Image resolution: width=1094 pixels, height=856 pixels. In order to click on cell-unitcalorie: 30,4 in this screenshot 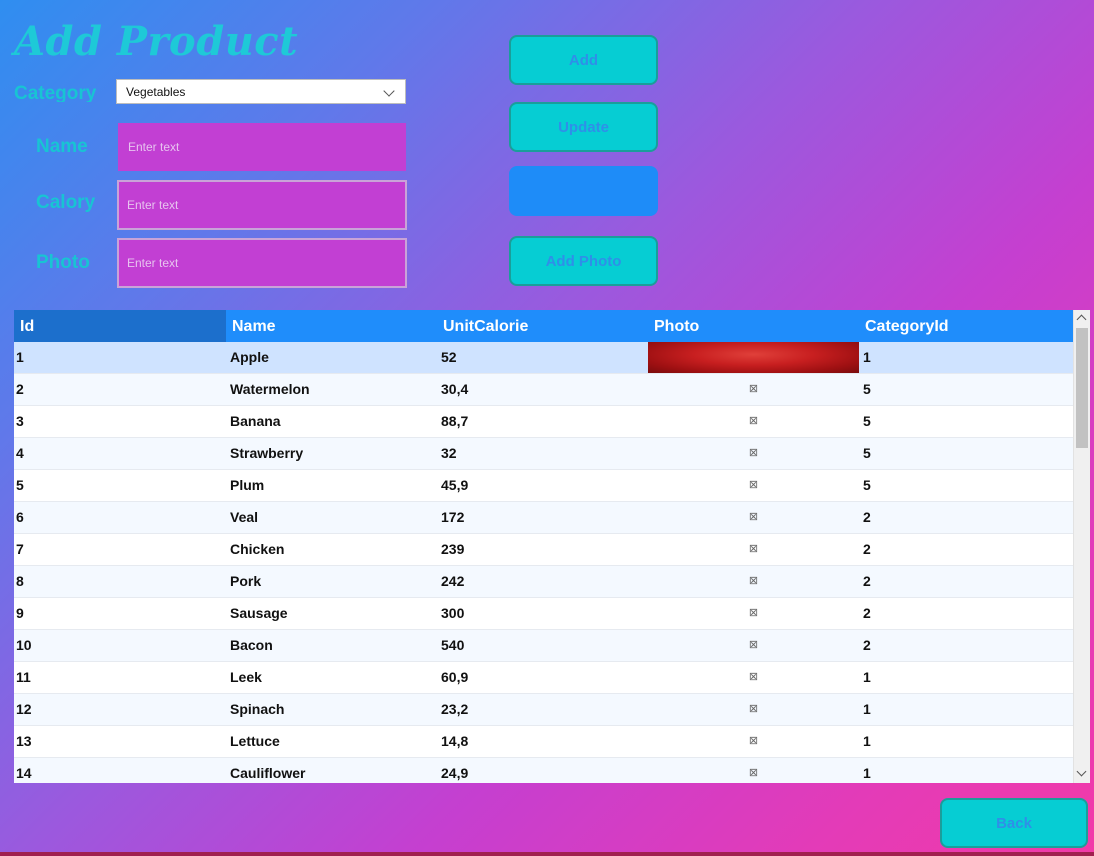, I will do `click(455, 389)`.